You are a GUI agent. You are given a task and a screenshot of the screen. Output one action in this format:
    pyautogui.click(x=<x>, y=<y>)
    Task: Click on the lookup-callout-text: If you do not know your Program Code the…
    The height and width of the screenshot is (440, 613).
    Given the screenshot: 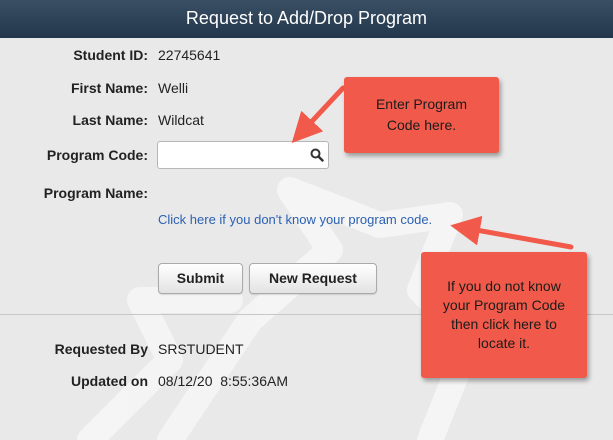 What is the action you would take?
    pyautogui.click(x=504, y=314)
    